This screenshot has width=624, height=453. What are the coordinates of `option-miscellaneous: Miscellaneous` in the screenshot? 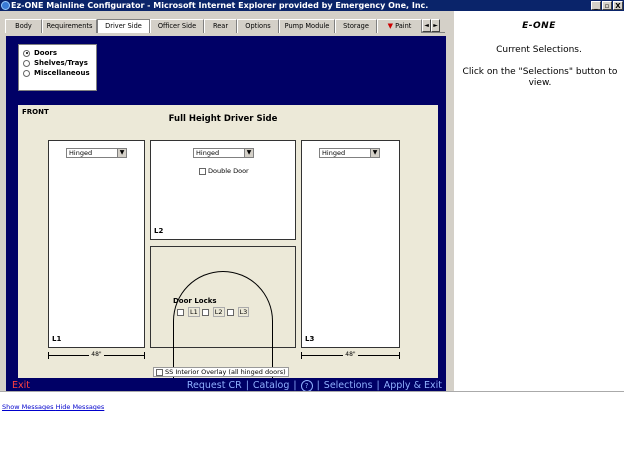 It's located at (57, 73).